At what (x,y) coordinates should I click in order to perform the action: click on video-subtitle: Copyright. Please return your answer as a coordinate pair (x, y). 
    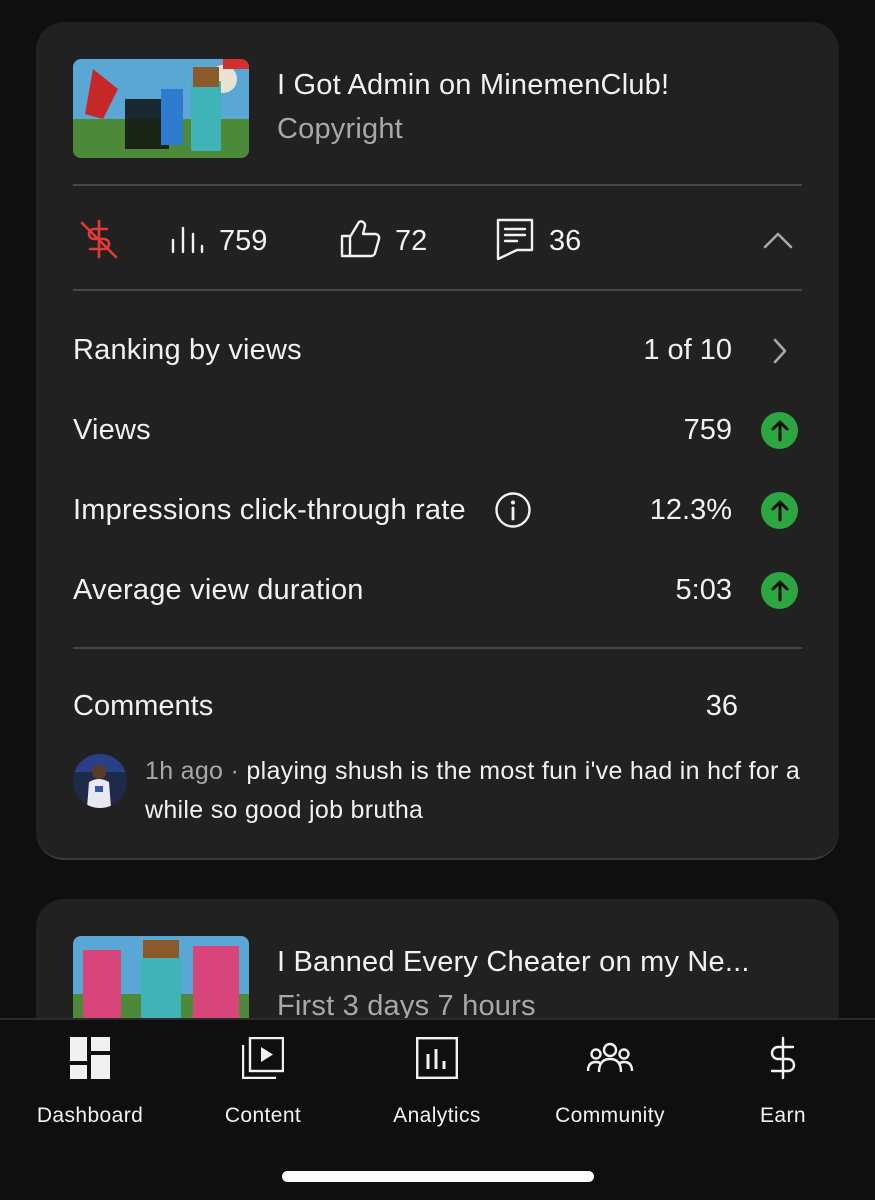
    Looking at the image, I should click on (340, 129).